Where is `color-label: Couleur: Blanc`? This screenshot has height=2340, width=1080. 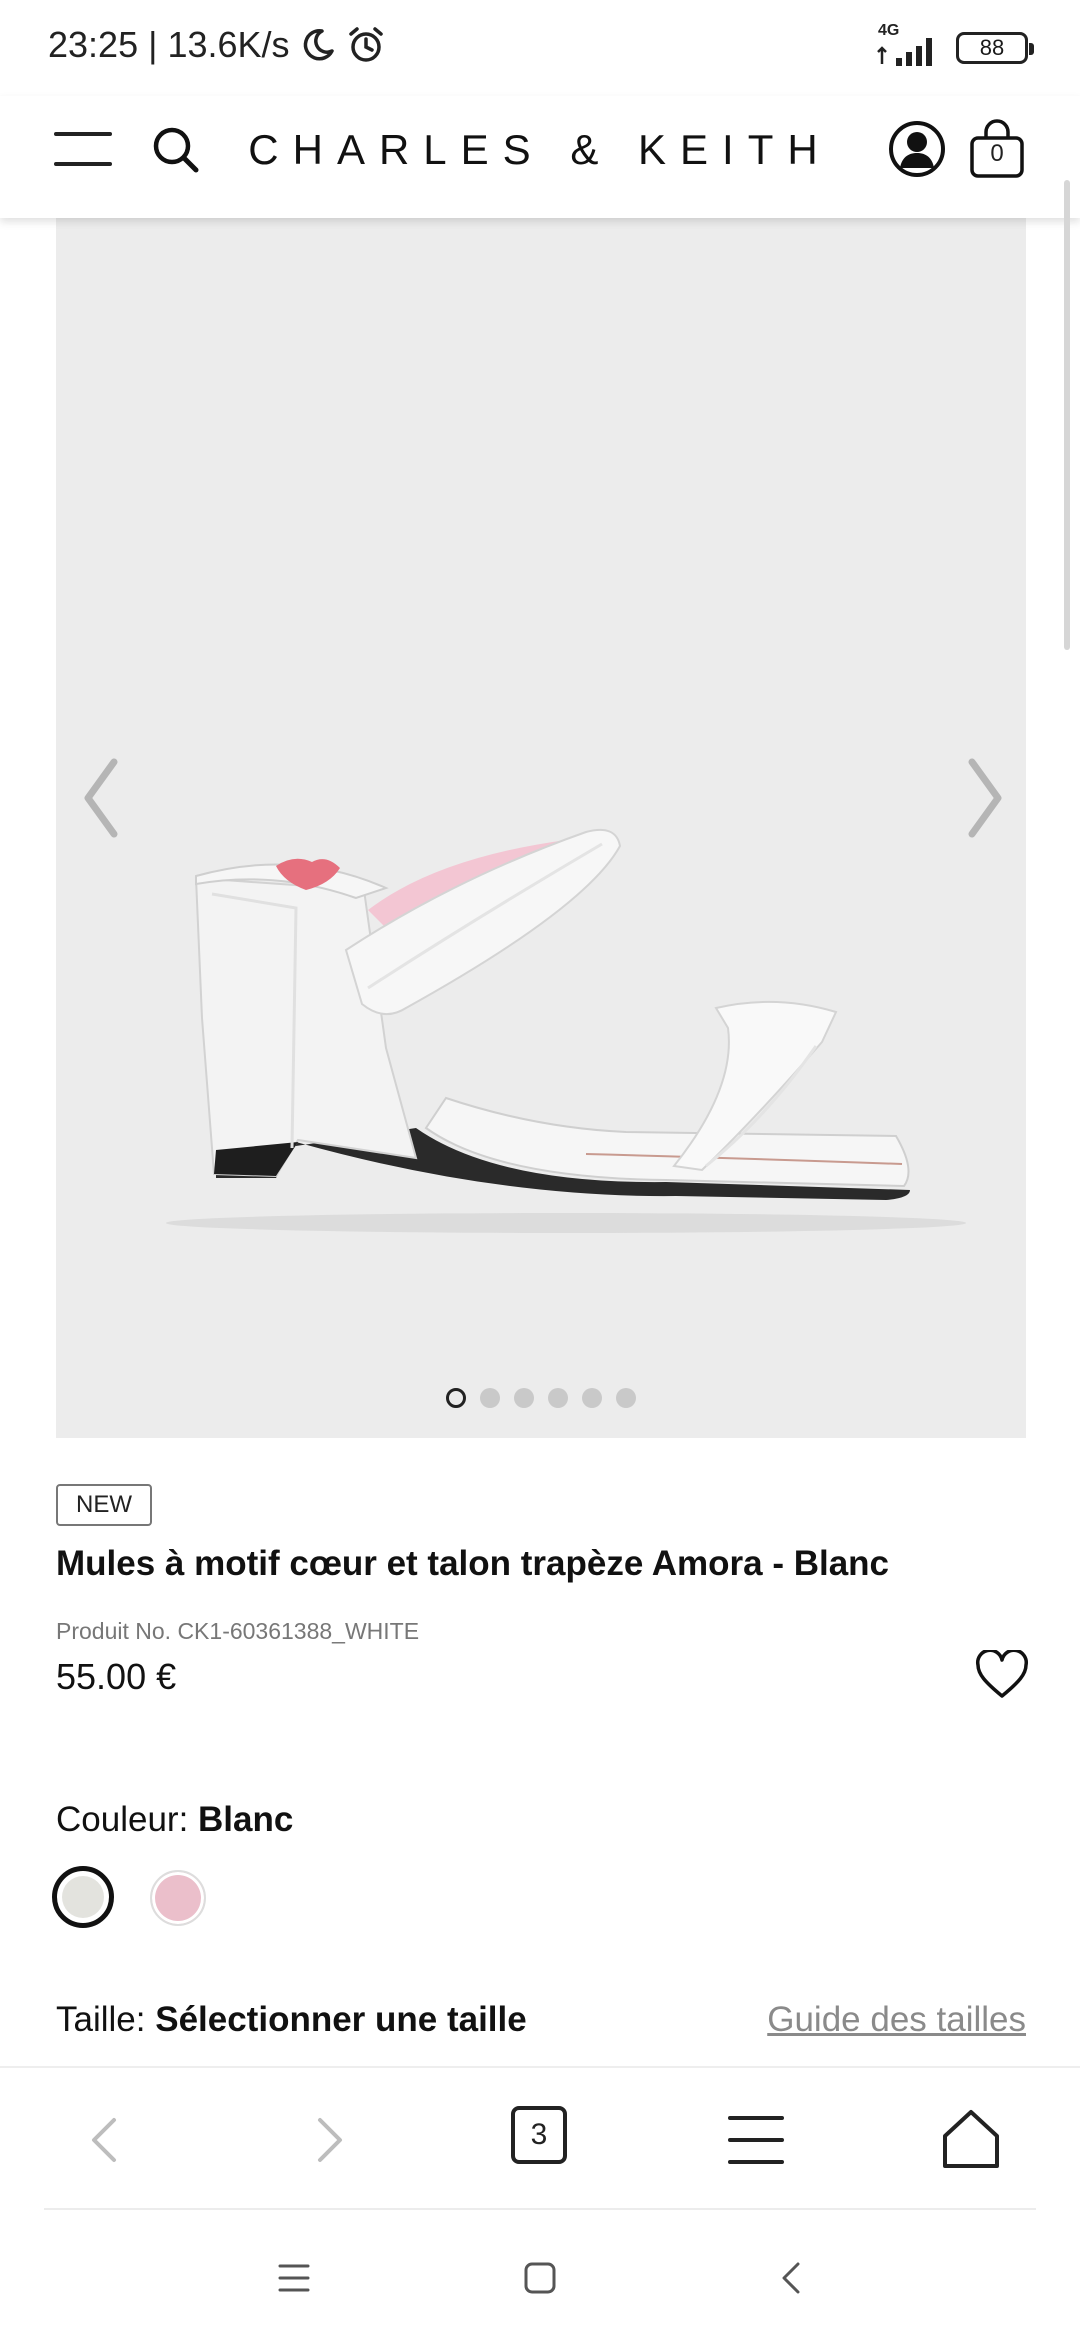
color-label: Couleur: Blanc is located at coordinates (174, 1820).